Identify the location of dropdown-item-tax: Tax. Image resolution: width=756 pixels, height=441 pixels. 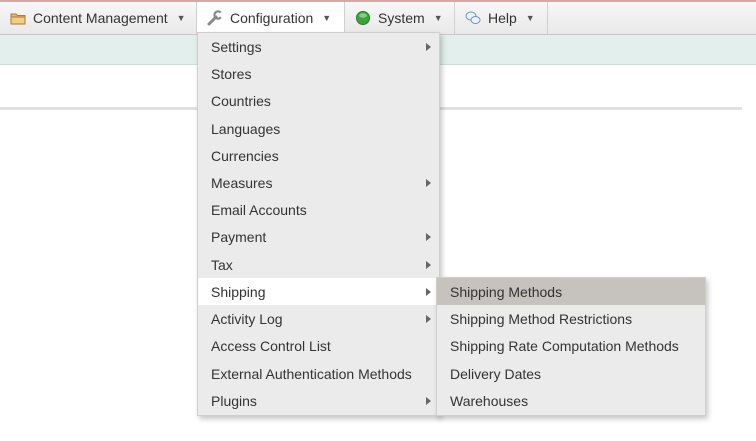
(318, 264).